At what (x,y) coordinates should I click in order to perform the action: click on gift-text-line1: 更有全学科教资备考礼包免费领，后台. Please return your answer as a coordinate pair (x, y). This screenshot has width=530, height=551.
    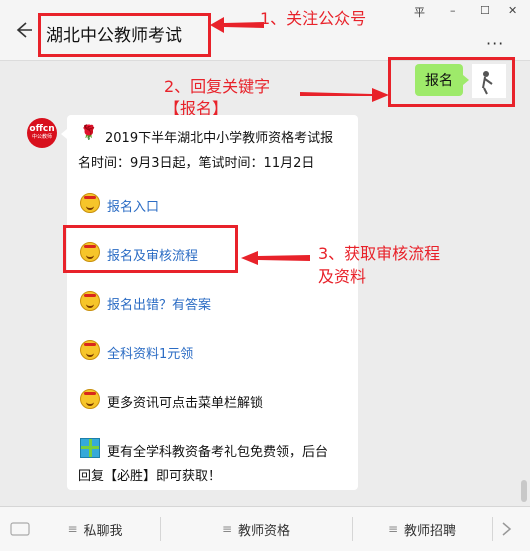
    Looking at the image, I should click on (218, 452).